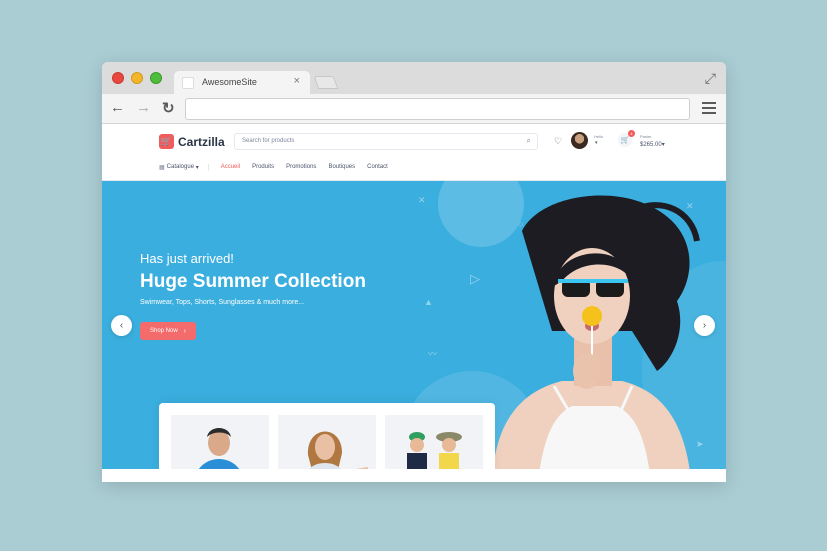 The image size is (827, 551). I want to click on fullscreen-icon: ⤢, so click(710, 78).